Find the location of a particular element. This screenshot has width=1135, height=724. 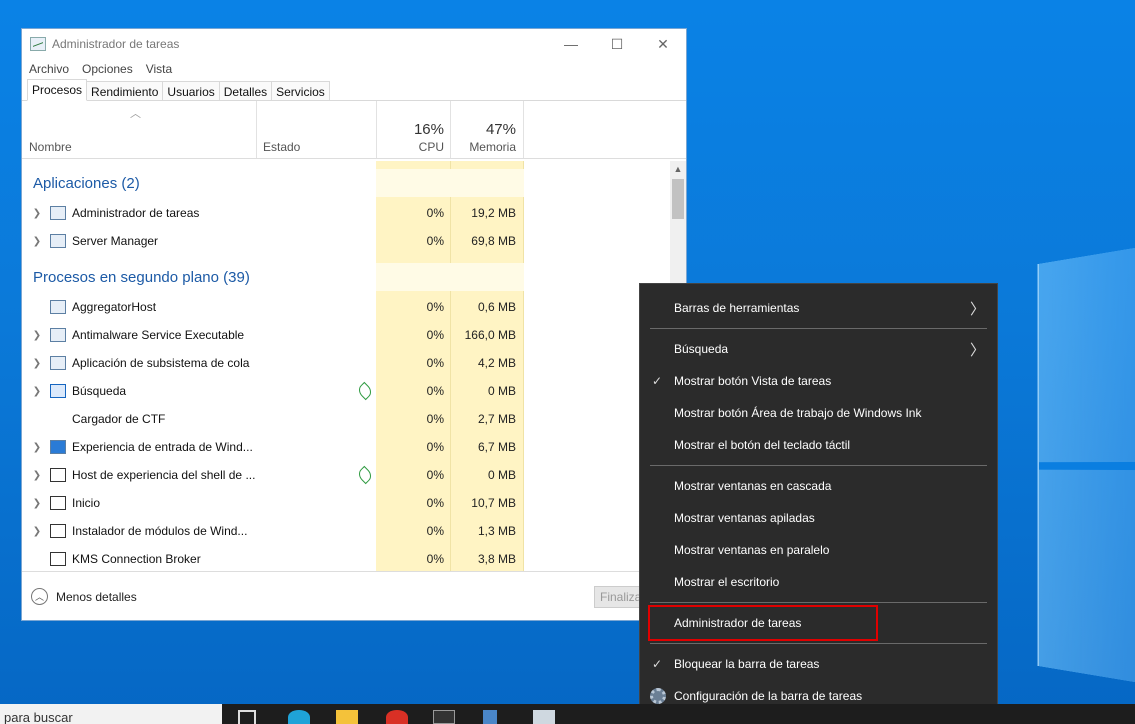

search-icon is located at coordinates (58, 391).